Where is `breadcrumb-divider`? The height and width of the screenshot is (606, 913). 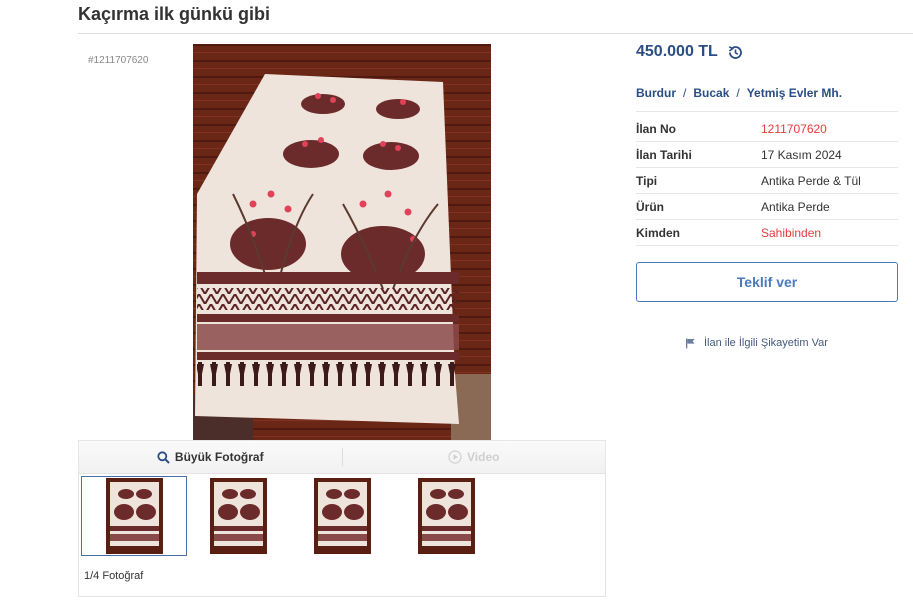
breadcrumb-divider is located at coordinates (767, 111).